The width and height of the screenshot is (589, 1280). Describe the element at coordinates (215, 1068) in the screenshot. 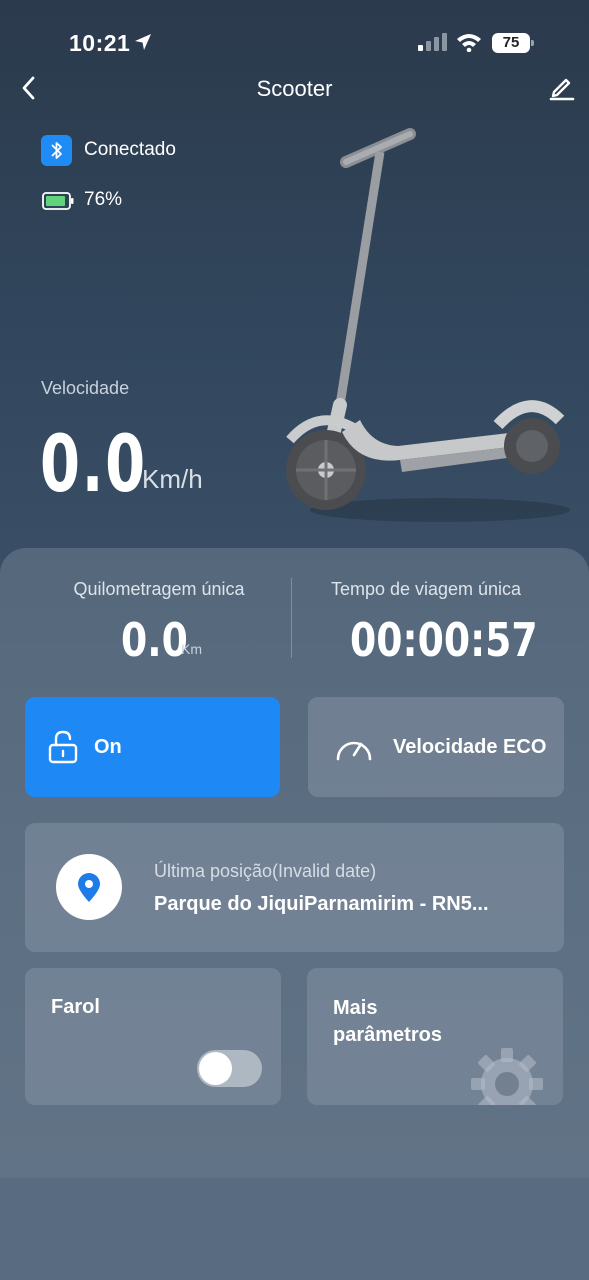

I see `toggle-knob` at that location.